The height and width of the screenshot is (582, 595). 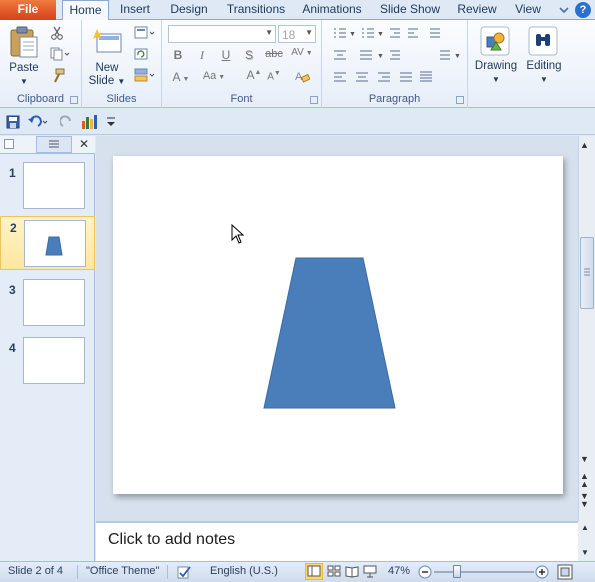 I want to click on new-slide-icon, so click(x=107, y=43).